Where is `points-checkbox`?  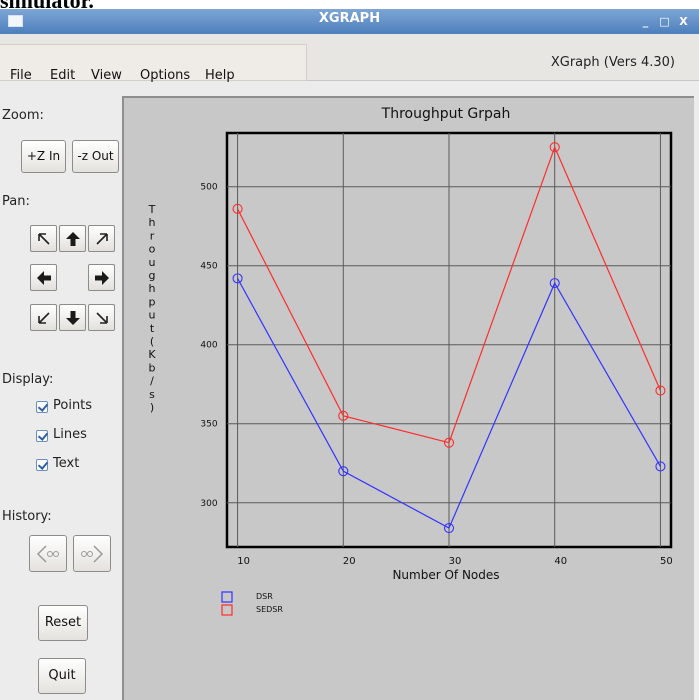 points-checkbox is located at coordinates (42, 407).